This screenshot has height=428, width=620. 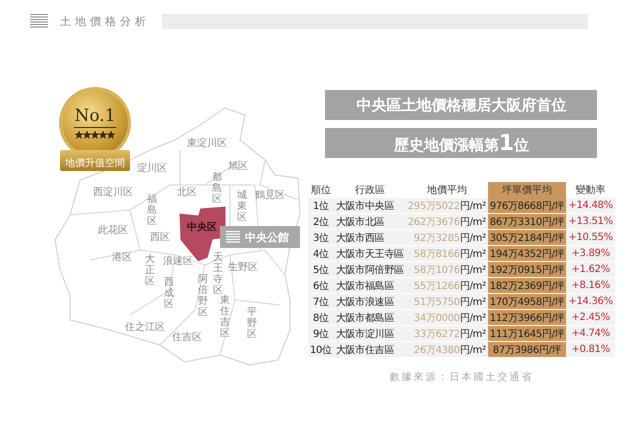 I want to click on table-cell: 976万8668円/坪, so click(x=527, y=206).